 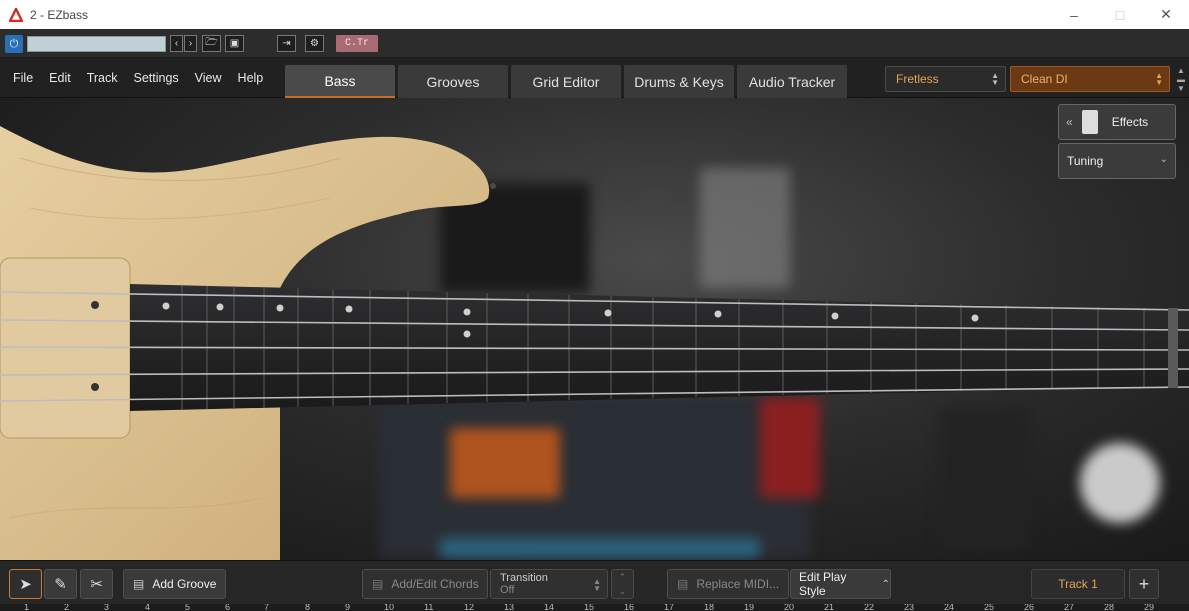 I want to click on menu-settings: Settings, so click(x=156, y=78).